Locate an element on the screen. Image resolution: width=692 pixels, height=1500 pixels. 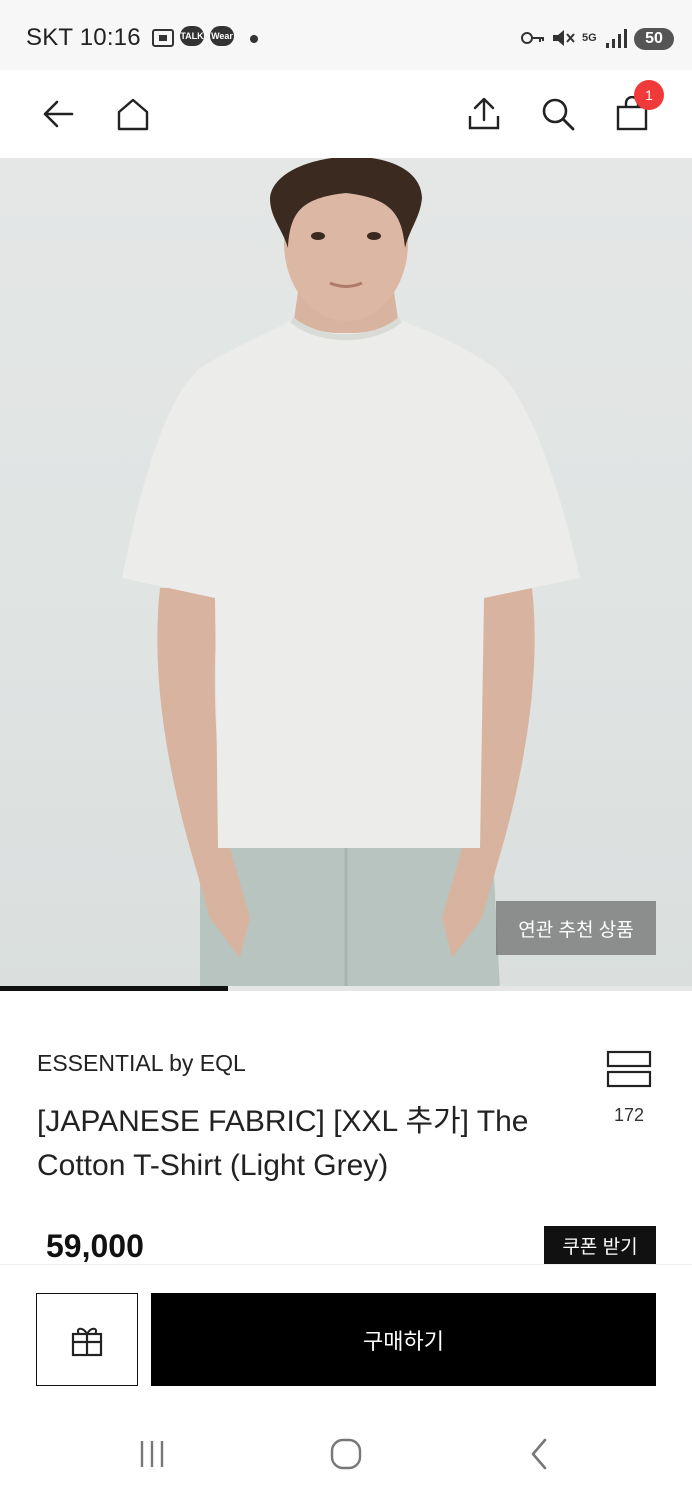
recent-apps-icon is located at coordinates (152, 1454).